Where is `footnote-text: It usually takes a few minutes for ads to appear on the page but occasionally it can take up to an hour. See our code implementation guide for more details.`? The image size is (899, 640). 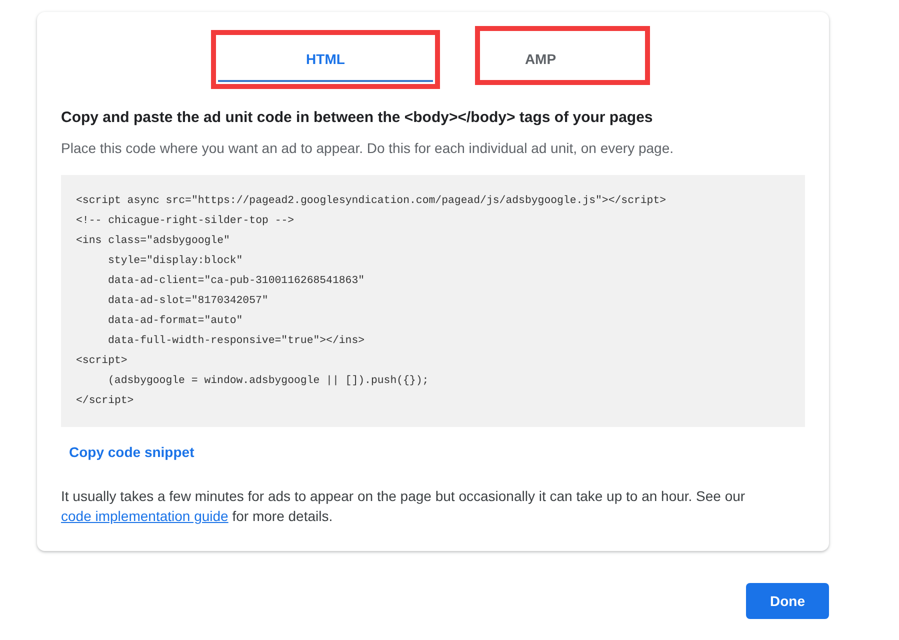
footnote-text: It usually takes a few minutes for ads to appear on the page but occasionally it can take up to an hour. See our code implementation guide for more details. is located at coordinates (403, 506).